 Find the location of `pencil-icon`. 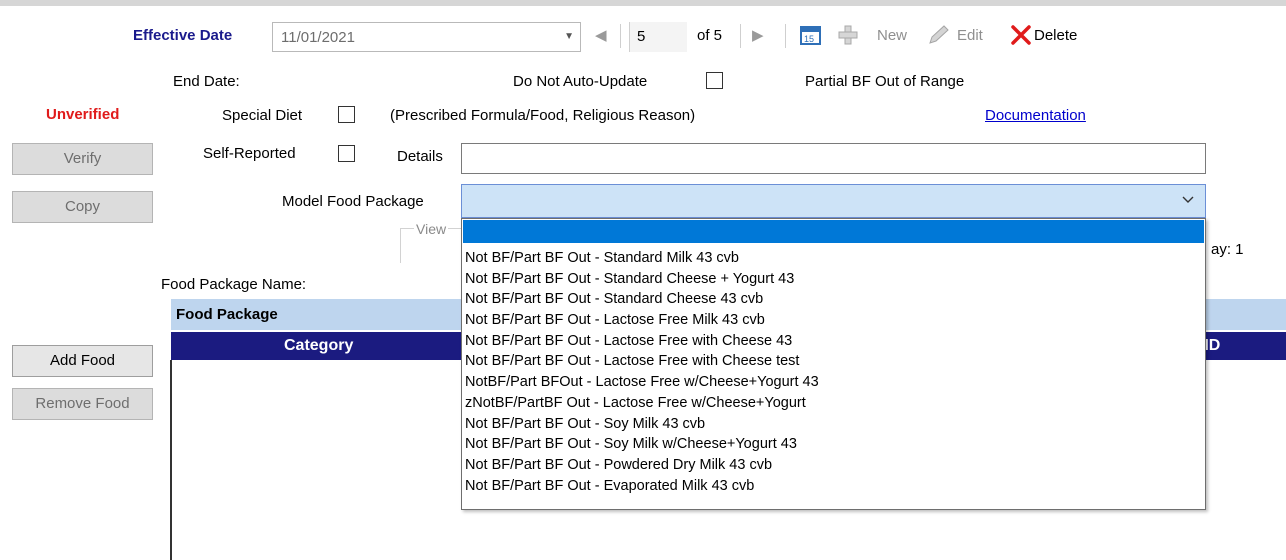

pencil-icon is located at coordinates (939, 37).